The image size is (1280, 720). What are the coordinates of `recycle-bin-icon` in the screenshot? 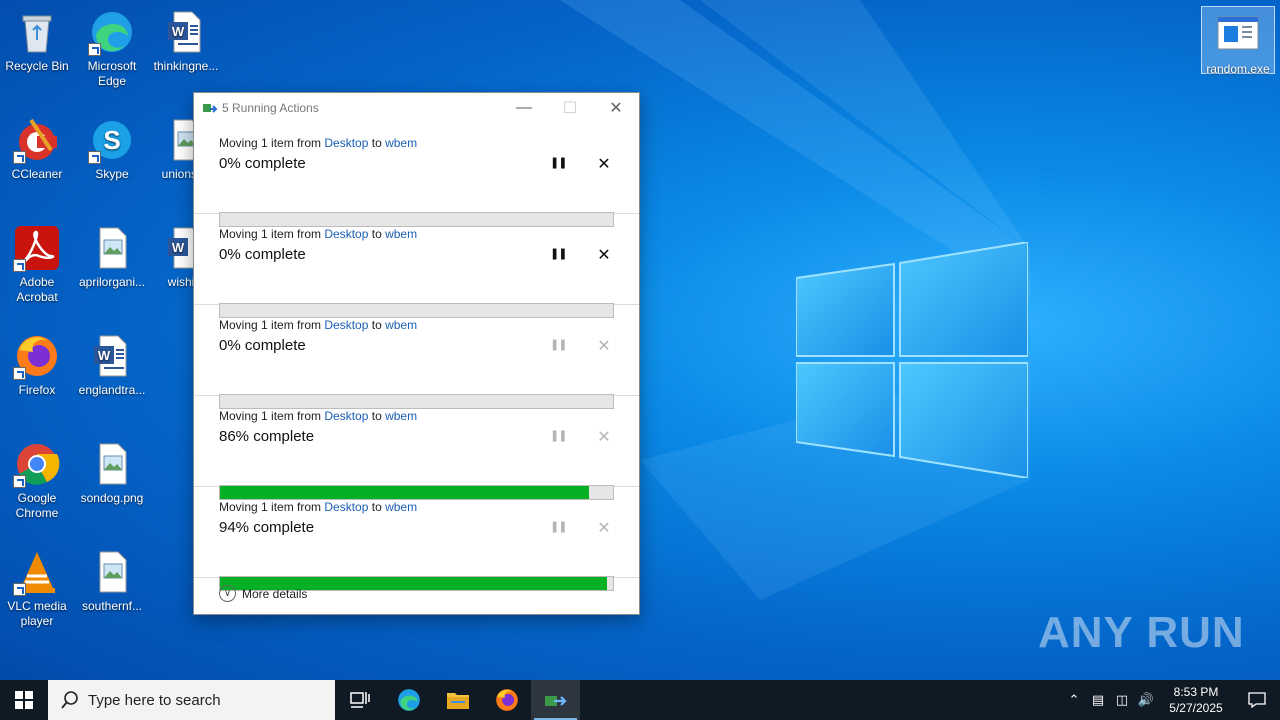 It's located at (37, 32).